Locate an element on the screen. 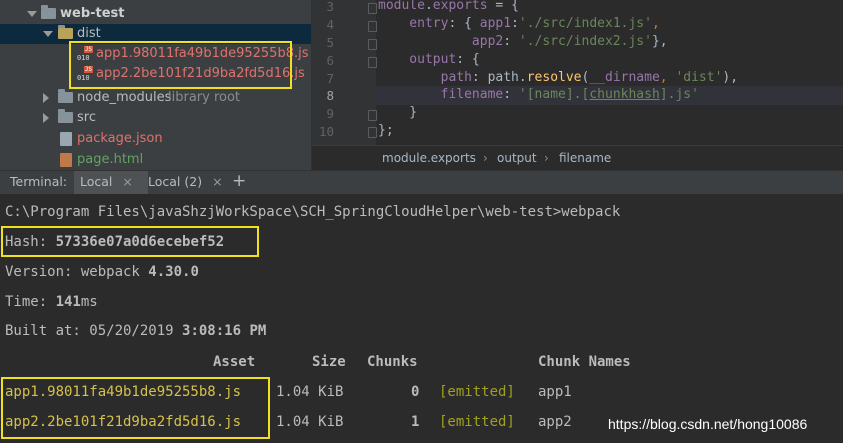  tab-local: Local × is located at coordinates (111, 182).